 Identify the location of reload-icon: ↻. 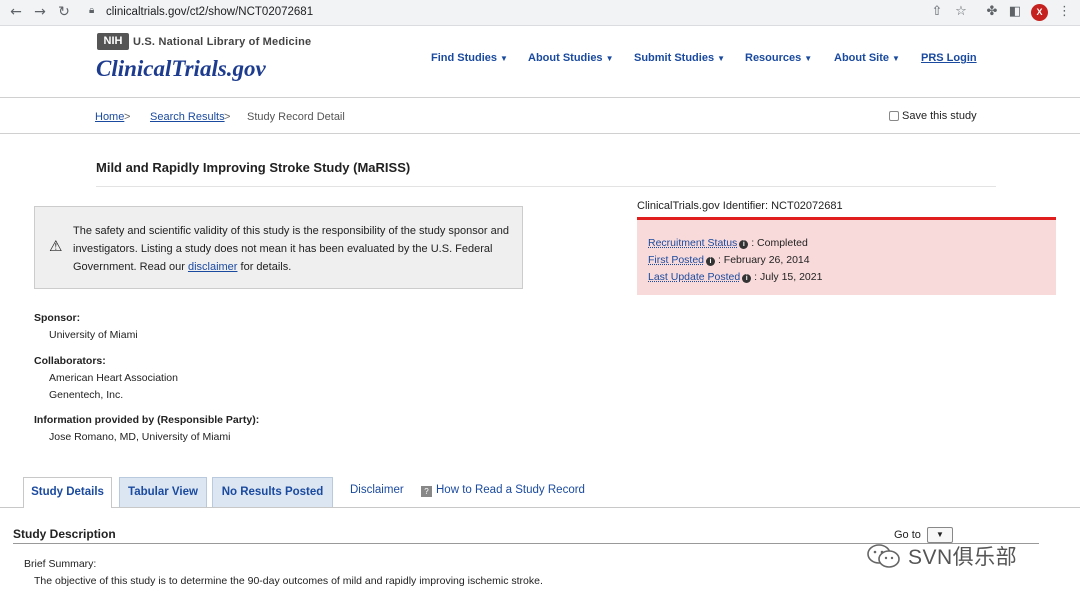
(64, 12).